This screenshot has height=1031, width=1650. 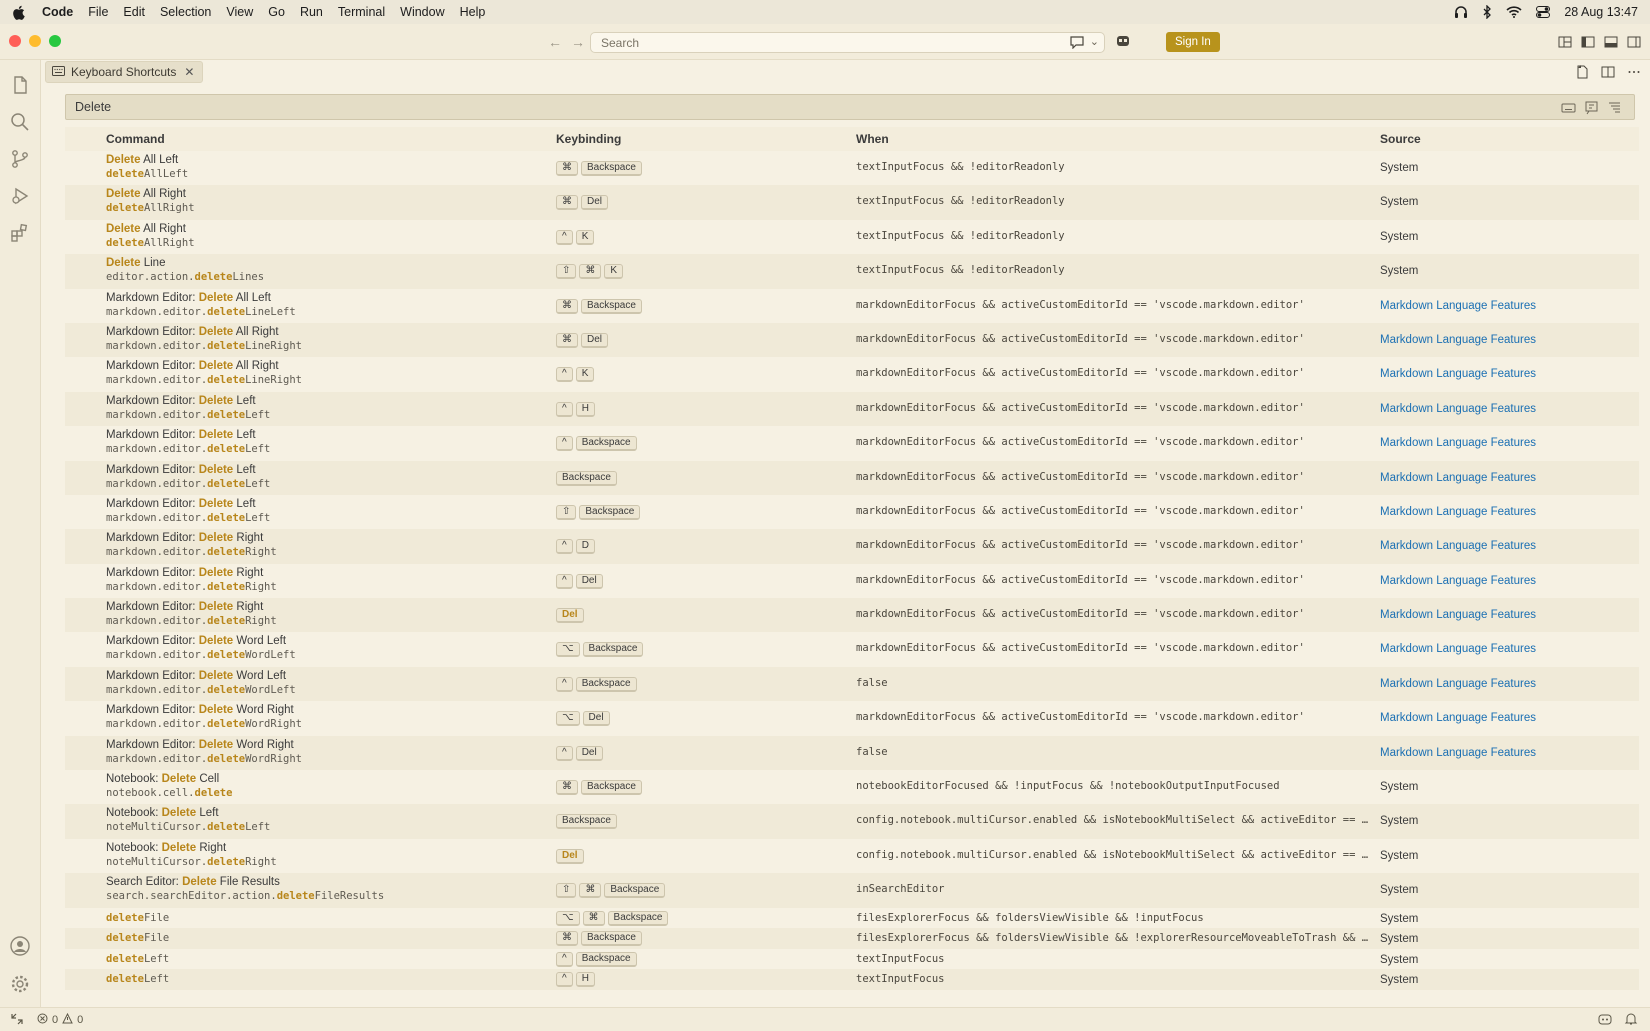 What do you see at coordinates (135, 139) in the screenshot?
I see `header-command: Command` at bounding box center [135, 139].